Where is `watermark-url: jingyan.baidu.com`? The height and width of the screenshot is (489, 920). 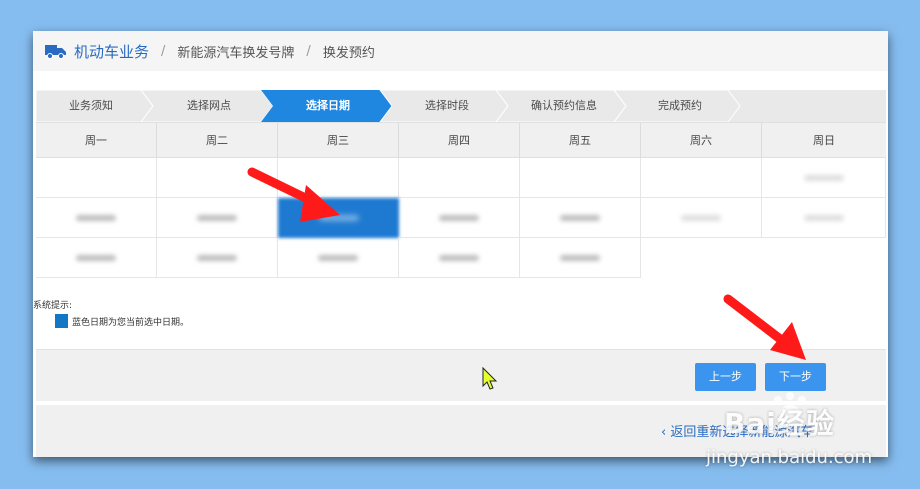
watermark-url: jingyan.baidu.com is located at coordinates (789, 457).